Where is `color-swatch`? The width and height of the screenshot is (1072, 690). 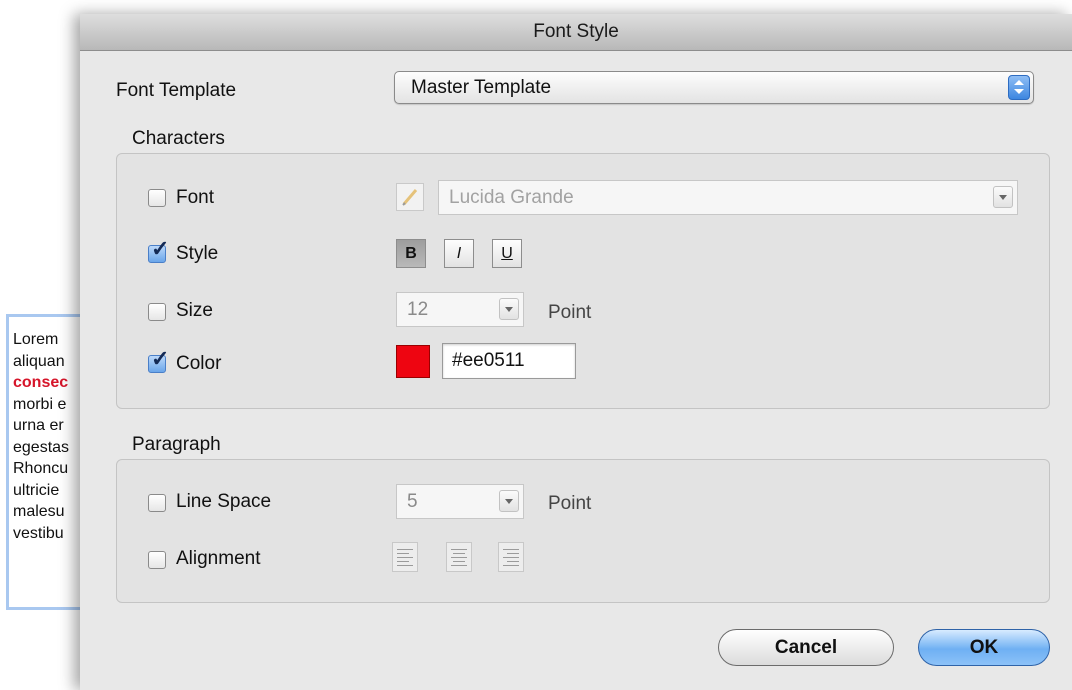
color-swatch is located at coordinates (413, 361).